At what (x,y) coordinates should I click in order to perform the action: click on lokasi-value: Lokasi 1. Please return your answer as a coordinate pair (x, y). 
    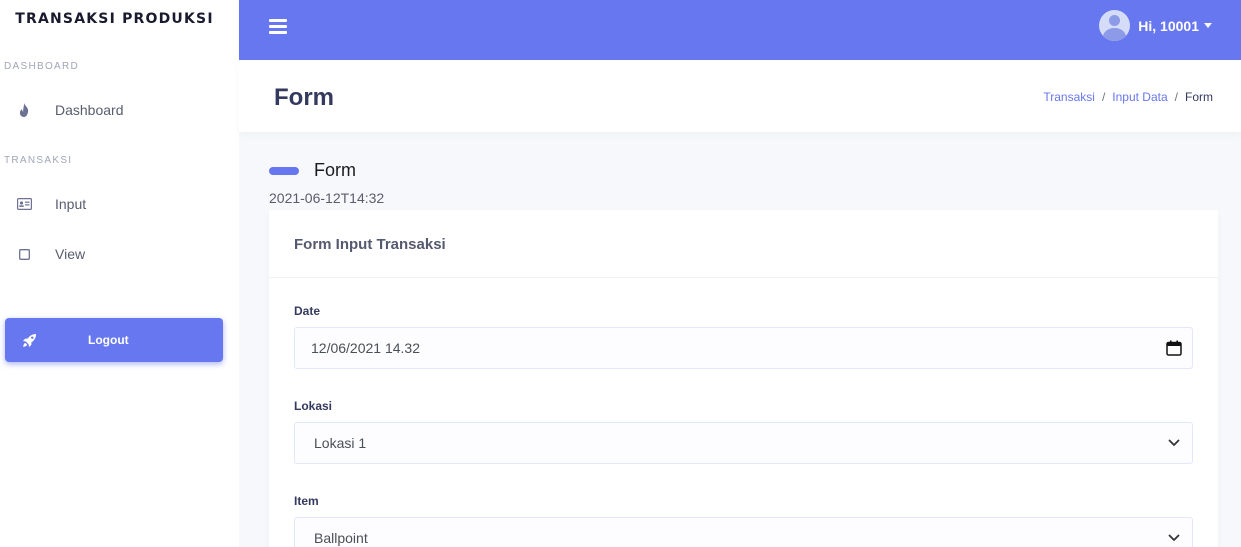
    Looking at the image, I should click on (340, 443).